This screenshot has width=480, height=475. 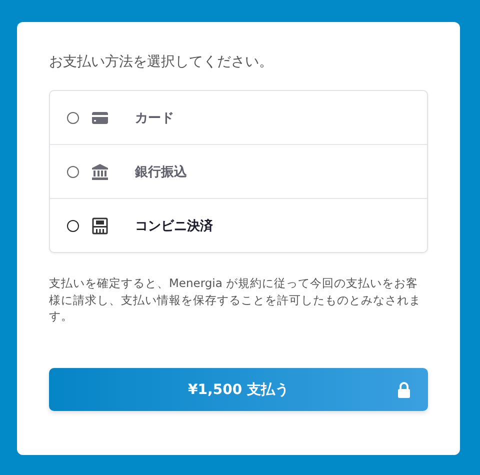 I want to click on method-label: コンビニ決済, so click(x=174, y=226).